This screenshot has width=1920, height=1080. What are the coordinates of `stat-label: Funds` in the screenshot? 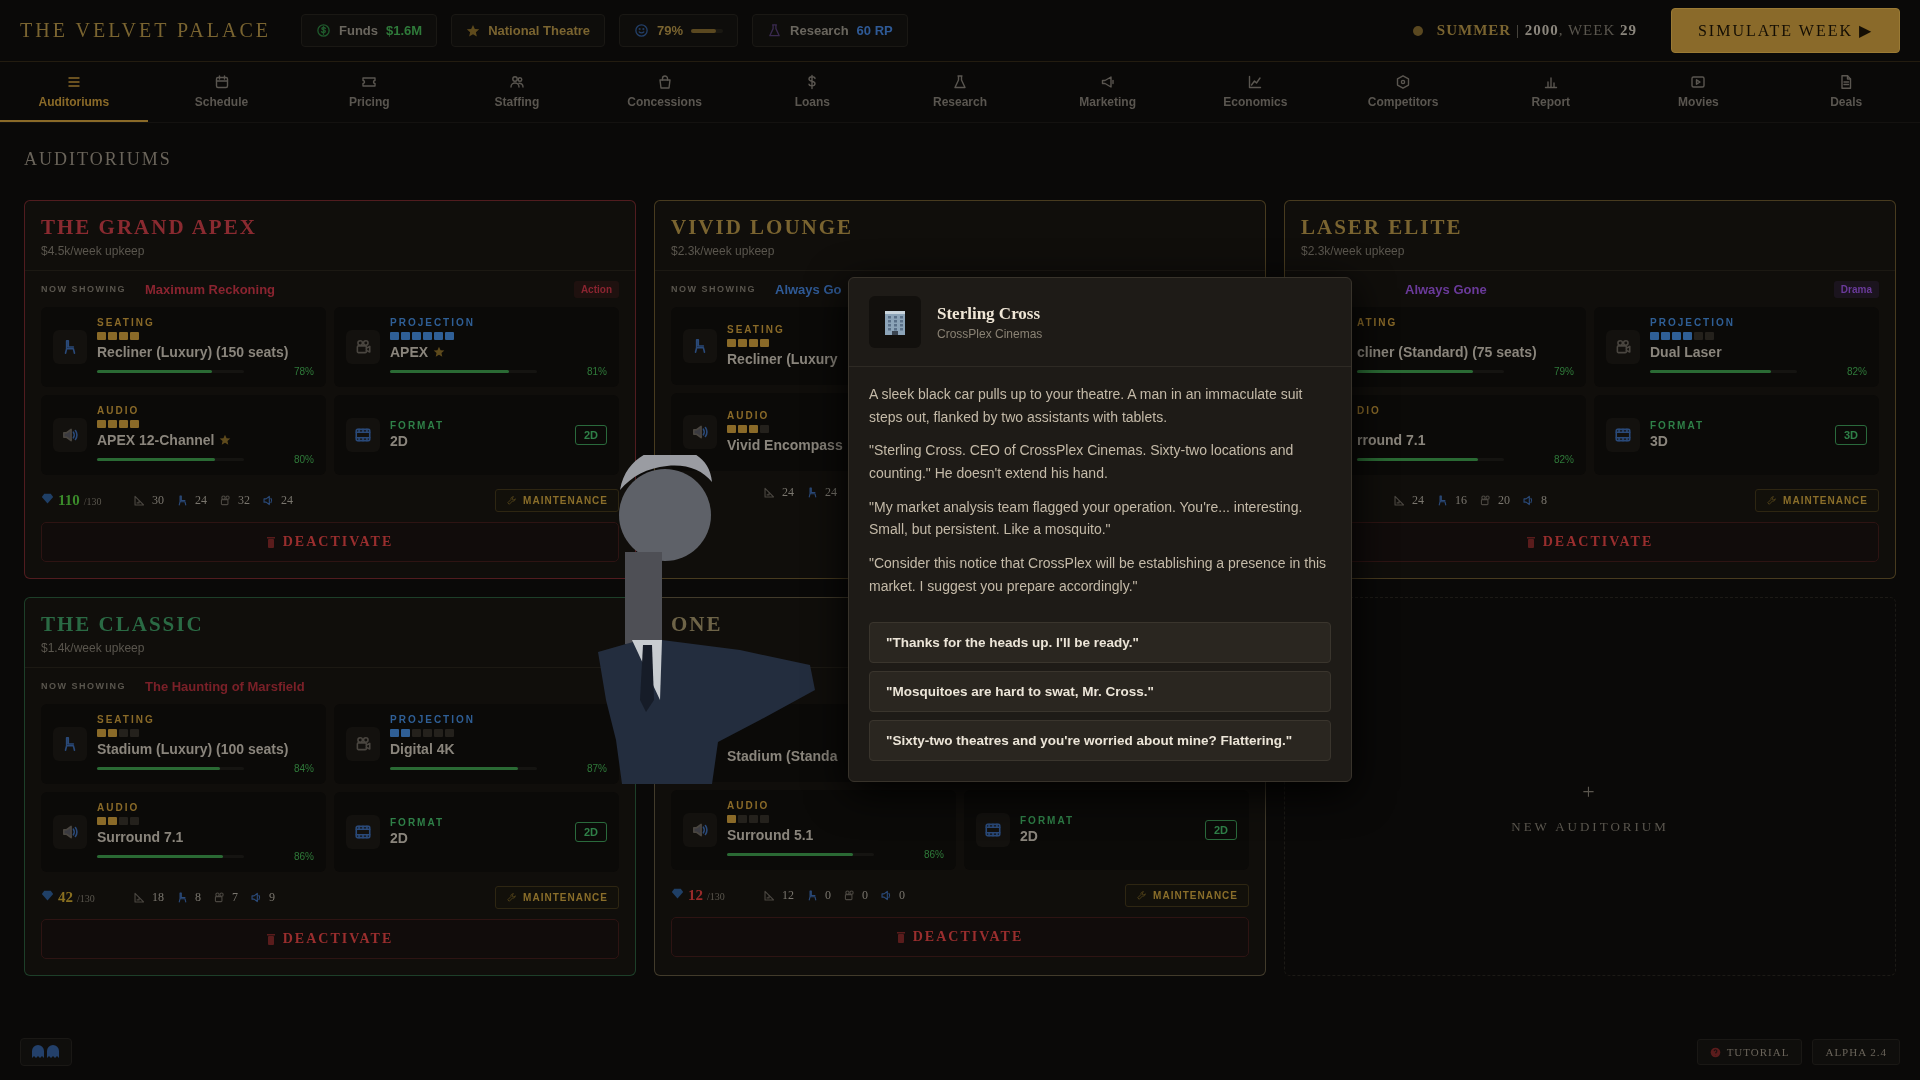 It's located at (359, 30).